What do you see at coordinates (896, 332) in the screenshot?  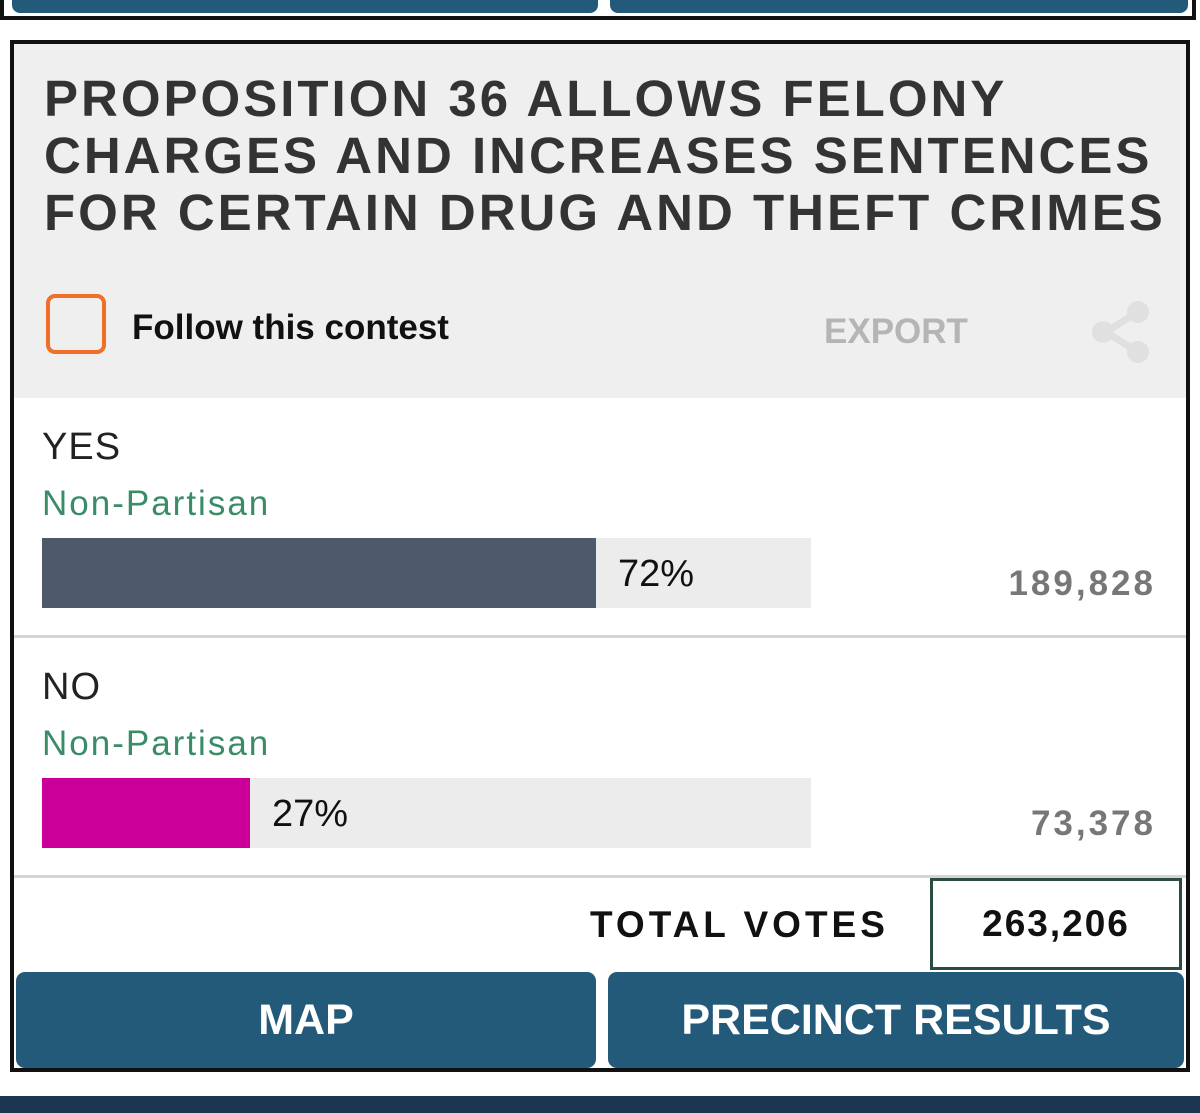 I see `export-button: EXPORT` at bounding box center [896, 332].